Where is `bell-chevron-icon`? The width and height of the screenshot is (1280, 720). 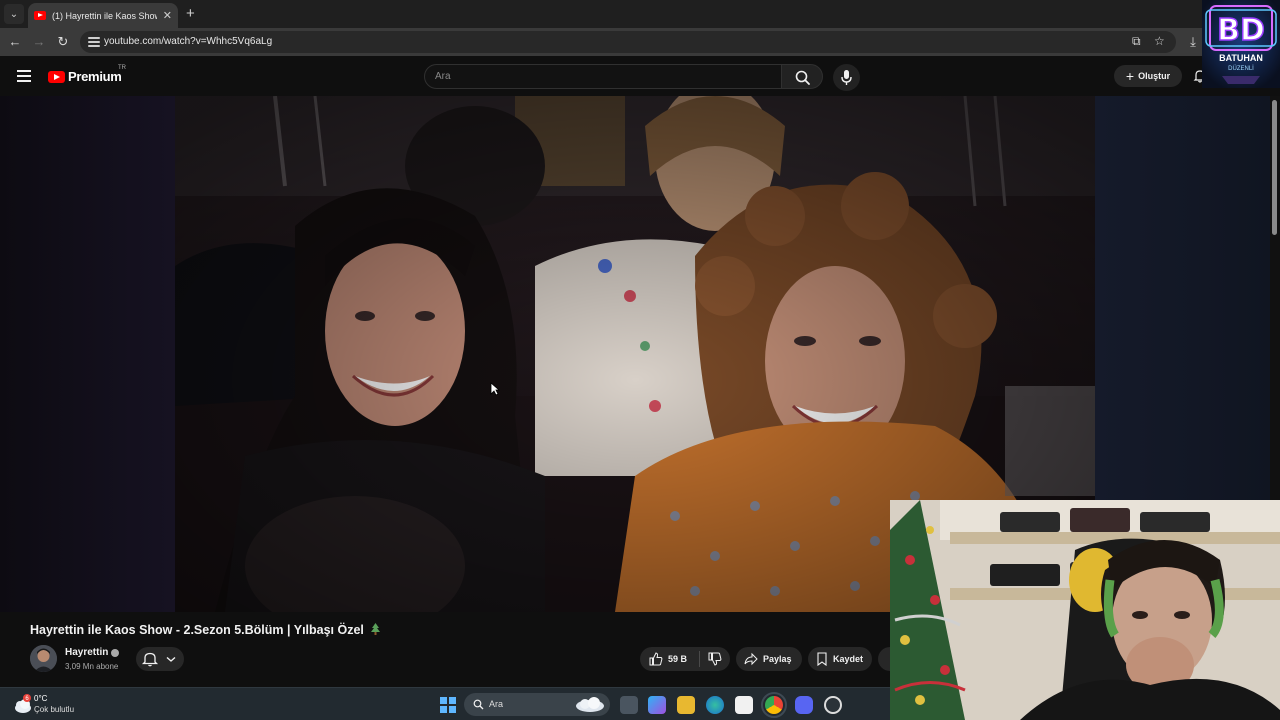 bell-chevron-icon is located at coordinates (158, 659).